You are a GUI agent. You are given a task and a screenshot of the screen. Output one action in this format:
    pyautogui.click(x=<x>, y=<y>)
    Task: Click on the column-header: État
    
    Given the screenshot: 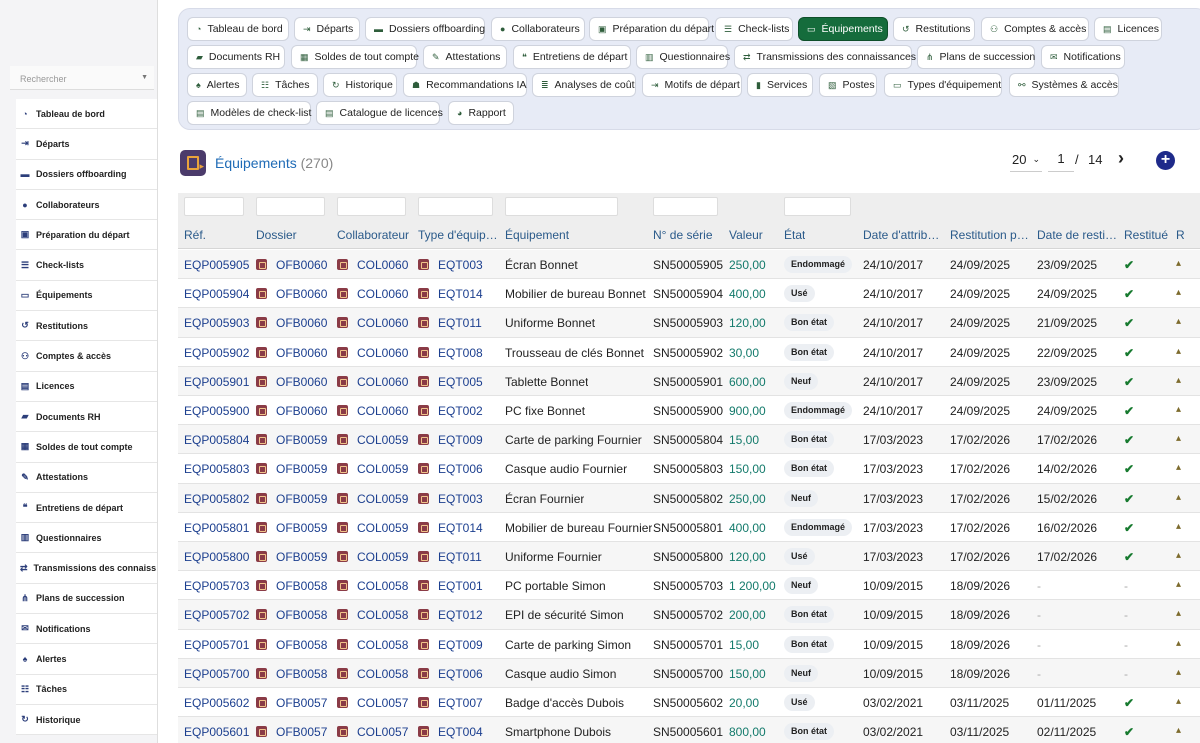 What is the action you would take?
    pyautogui.click(x=794, y=235)
    